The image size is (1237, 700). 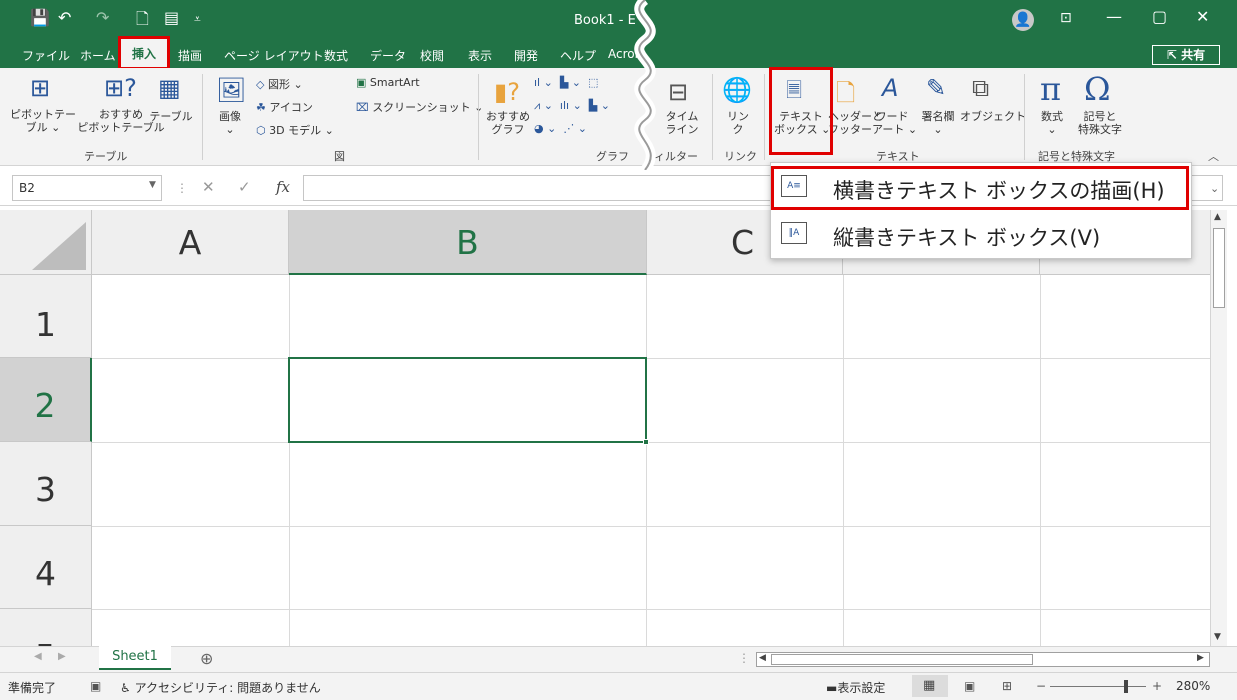 What do you see at coordinates (336, 55) in the screenshot?
I see `tab-formulas: 数式` at bounding box center [336, 55].